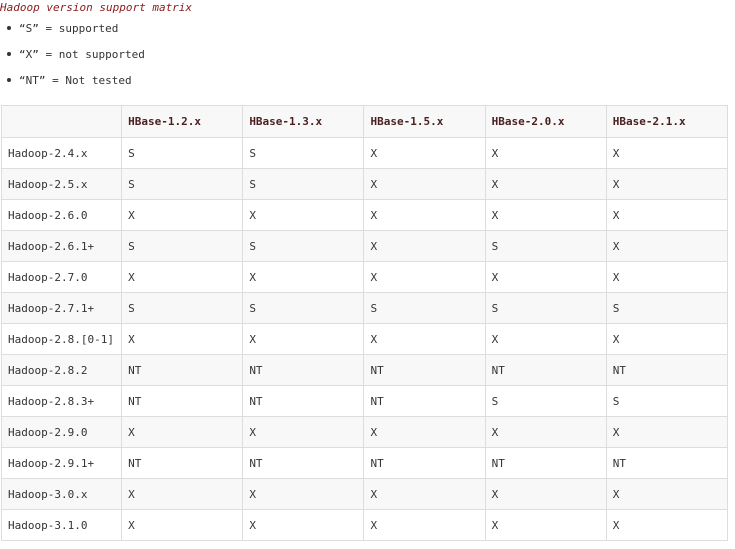 Image resolution: width=735 pixels, height=549 pixels. What do you see at coordinates (82, 54) in the screenshot?
I see `legend-text: “X” = not supported` at bounding box center [82, 54].